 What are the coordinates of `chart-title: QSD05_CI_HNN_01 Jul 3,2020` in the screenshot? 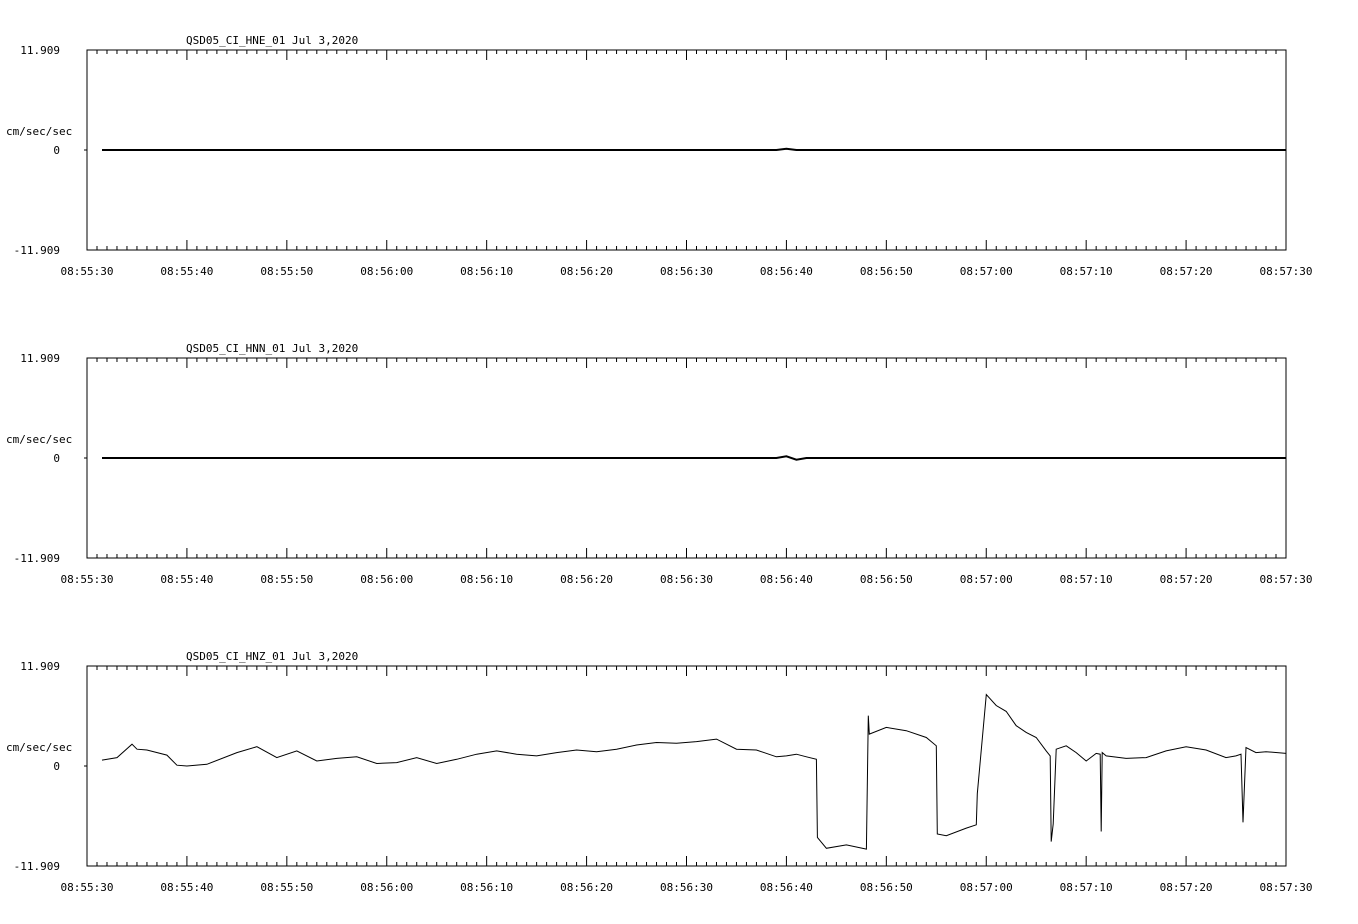 It's located at (272, 348).